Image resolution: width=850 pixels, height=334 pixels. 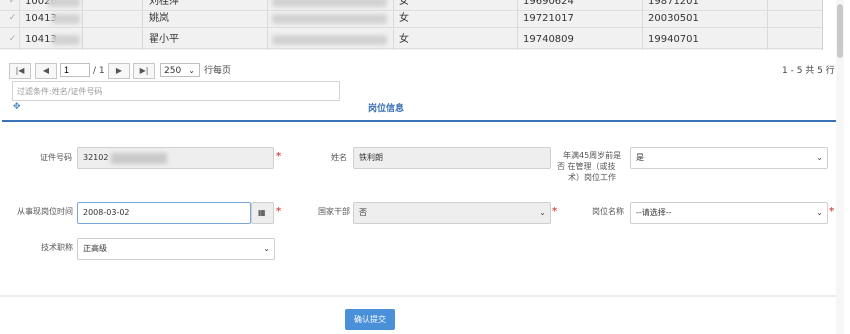 I want to click on age45-value: 是, so click(x=640, y=157).